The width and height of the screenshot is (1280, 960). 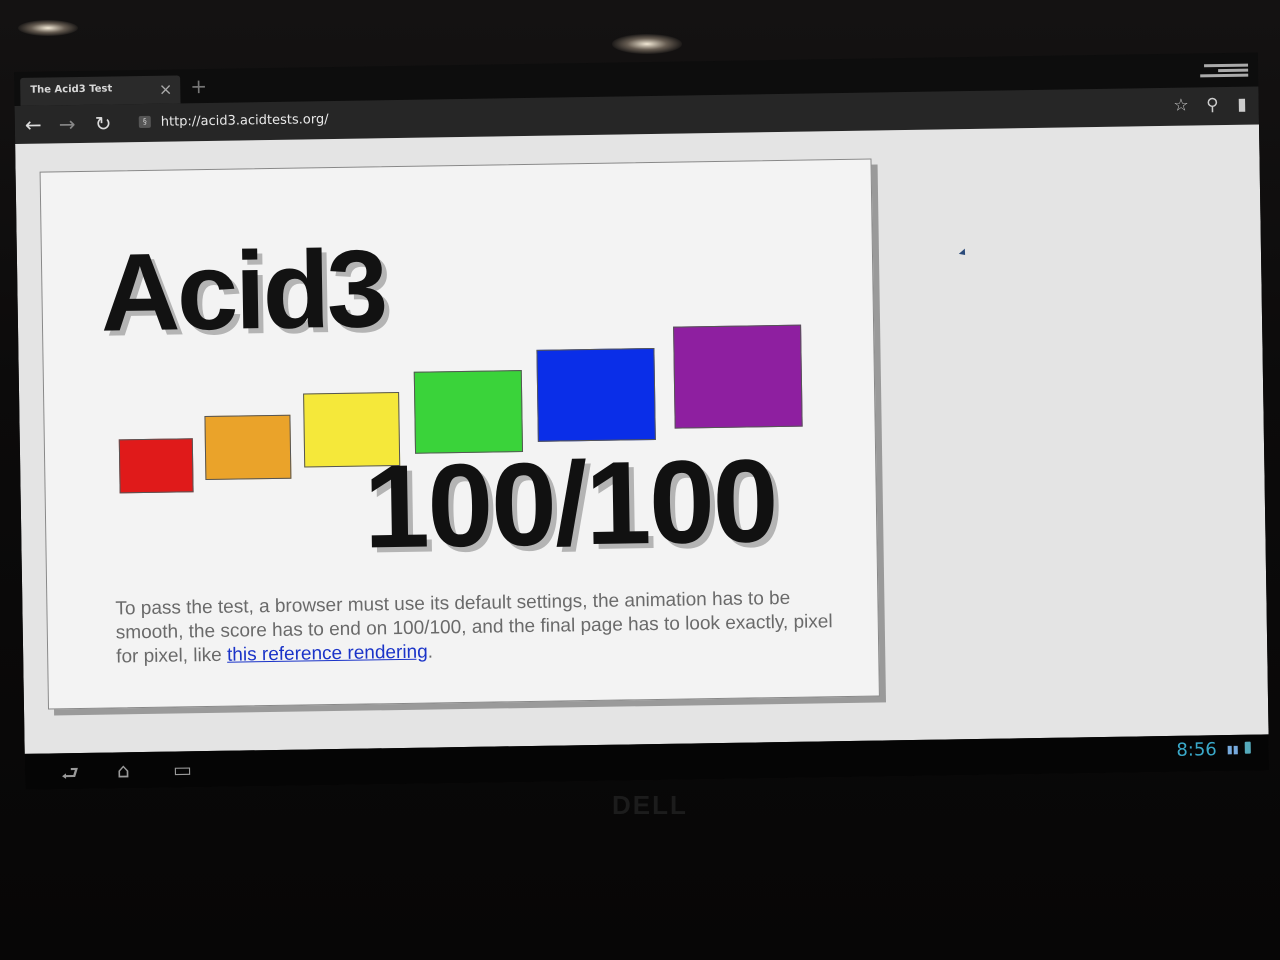 What do you see at coordinates (1242, 105) in the screenshot?
I see `bookmarks-icon: ▮` at bounding box center [1242, 105].